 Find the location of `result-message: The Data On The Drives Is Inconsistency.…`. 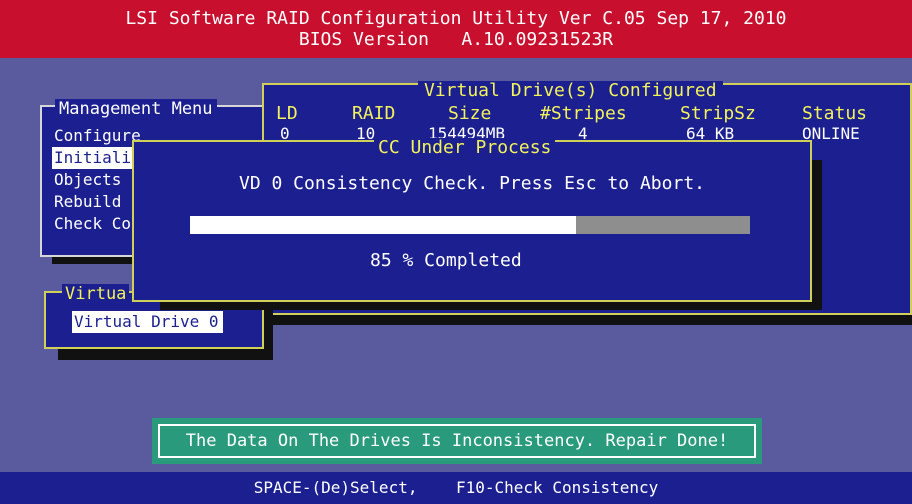

result-message: The Data On The Drives Is Inconsistency.… is located at coordinates (457, 441).